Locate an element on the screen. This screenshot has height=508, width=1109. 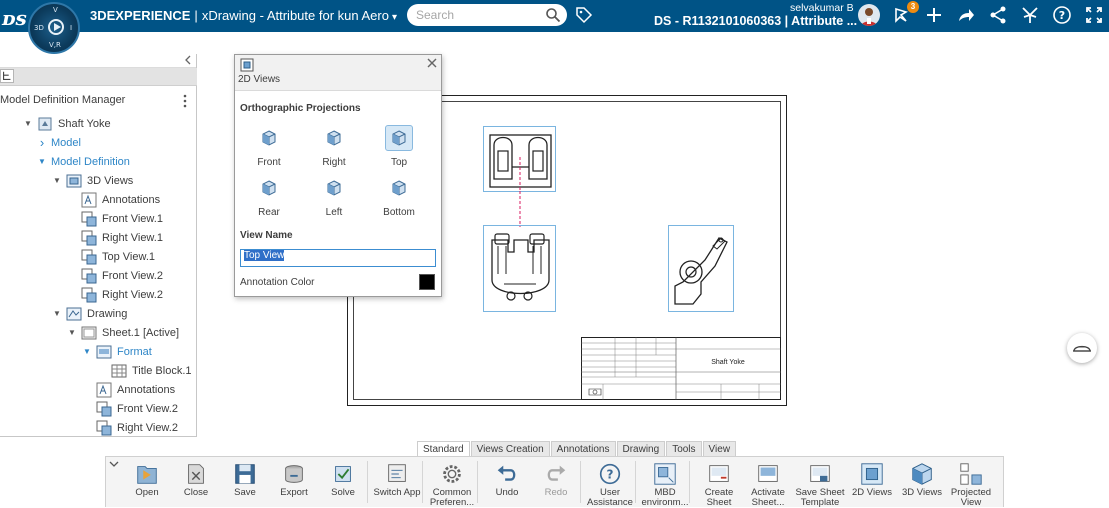
projected-button: Projected View is located at coordinates (971, 483).